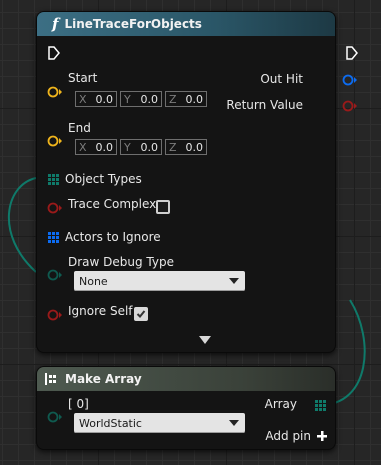 The height and width of the screenshot is (465, 381). I want to click on node-title: LineTraceForObjects, so click(133, 24).